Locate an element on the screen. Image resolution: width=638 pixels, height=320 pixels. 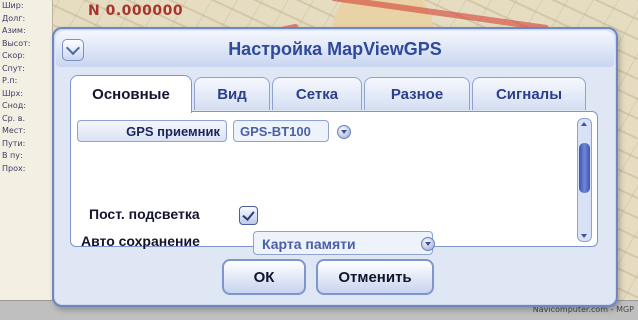
info-row: Ср. в. is located at coordinates (14, 118).